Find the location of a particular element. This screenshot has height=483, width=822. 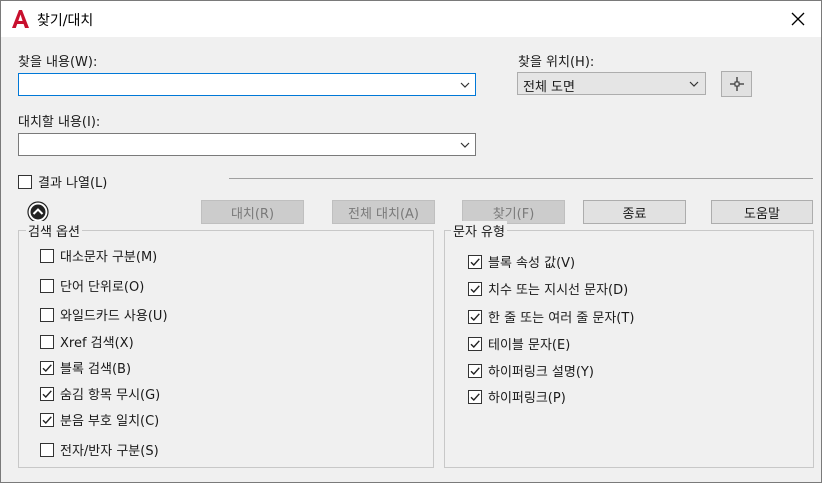

text-type-label: 테이블 문자(E) is located at coordinates (529, 345).